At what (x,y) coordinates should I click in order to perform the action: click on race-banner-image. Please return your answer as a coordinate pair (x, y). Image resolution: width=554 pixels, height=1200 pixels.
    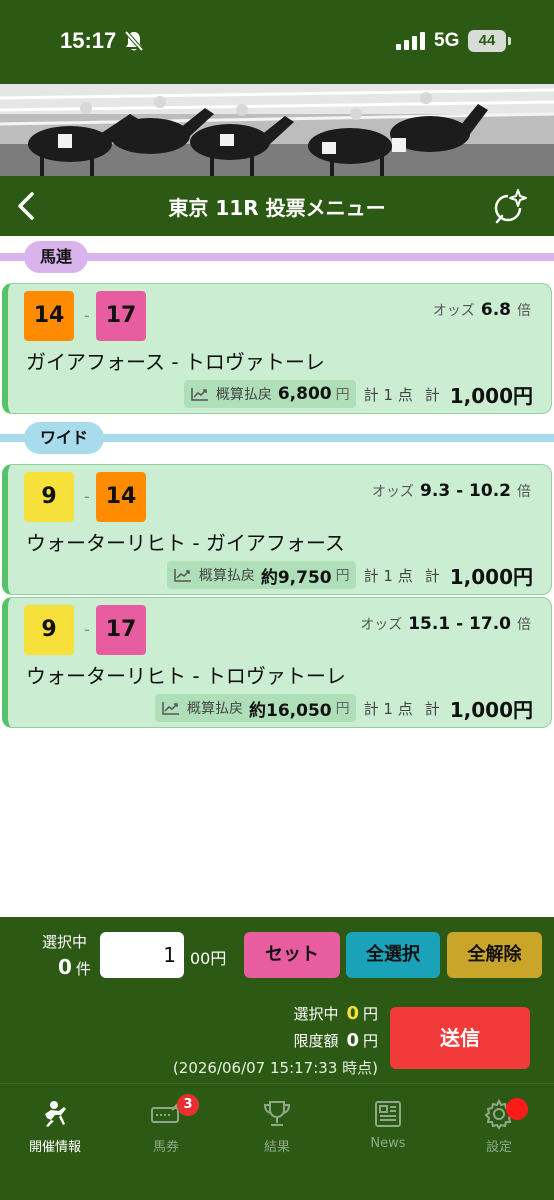
    Looking at the image, I should click on (277, 130).